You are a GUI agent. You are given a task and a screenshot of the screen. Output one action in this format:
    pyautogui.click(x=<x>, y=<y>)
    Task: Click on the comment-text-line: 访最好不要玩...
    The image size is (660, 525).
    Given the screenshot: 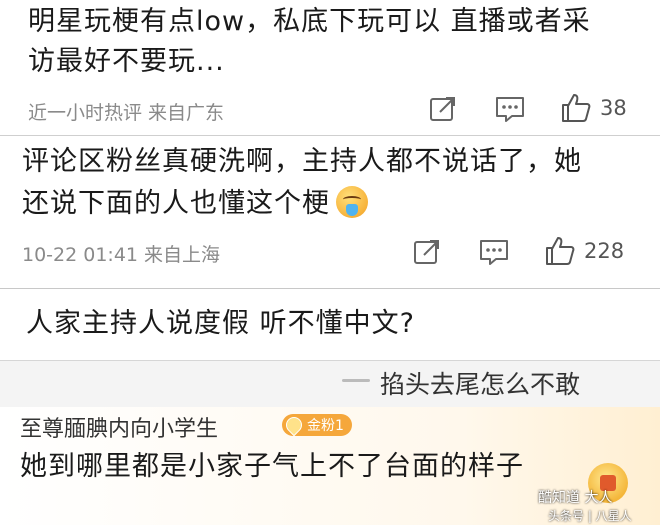 What is the action you would take?
    pyautogui.click(x=126, y=61)
    